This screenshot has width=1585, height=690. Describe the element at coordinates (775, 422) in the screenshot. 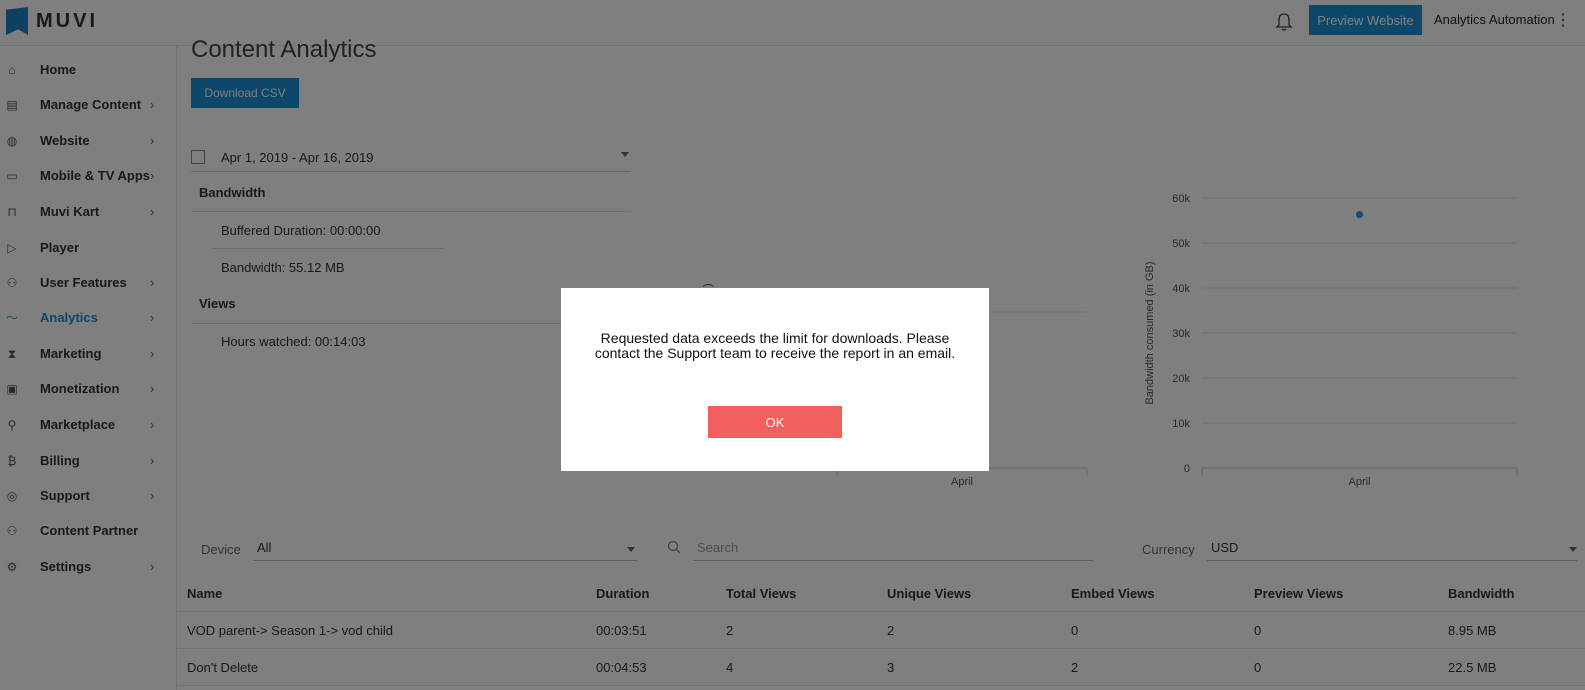

I see `ok-button: OK` at that location.